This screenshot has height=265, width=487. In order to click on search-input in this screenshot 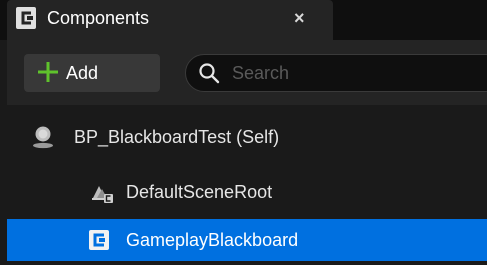, I will do `click(359, 73)`.